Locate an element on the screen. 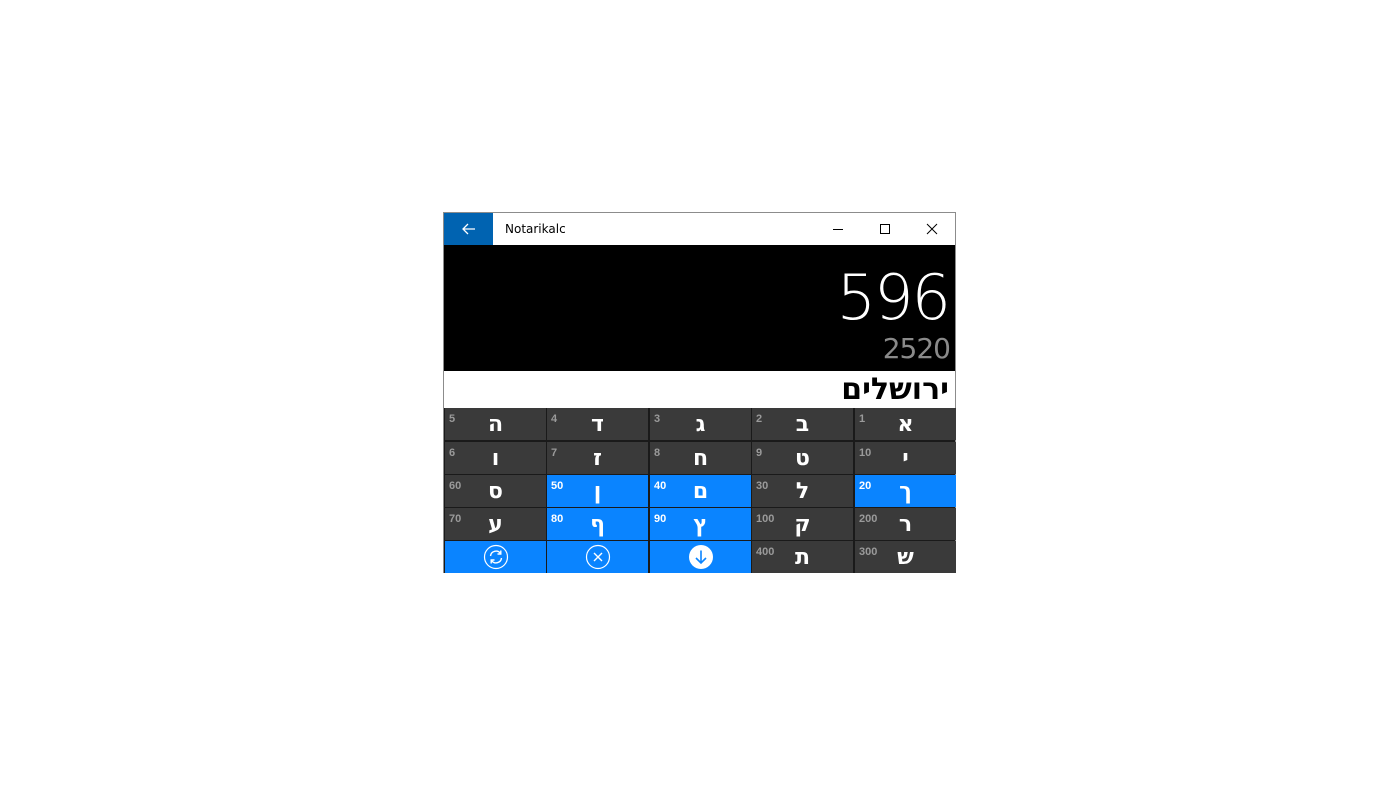 The image size is (1399, 787). letter-key: 30 ל is located at coordinates (802, 491).